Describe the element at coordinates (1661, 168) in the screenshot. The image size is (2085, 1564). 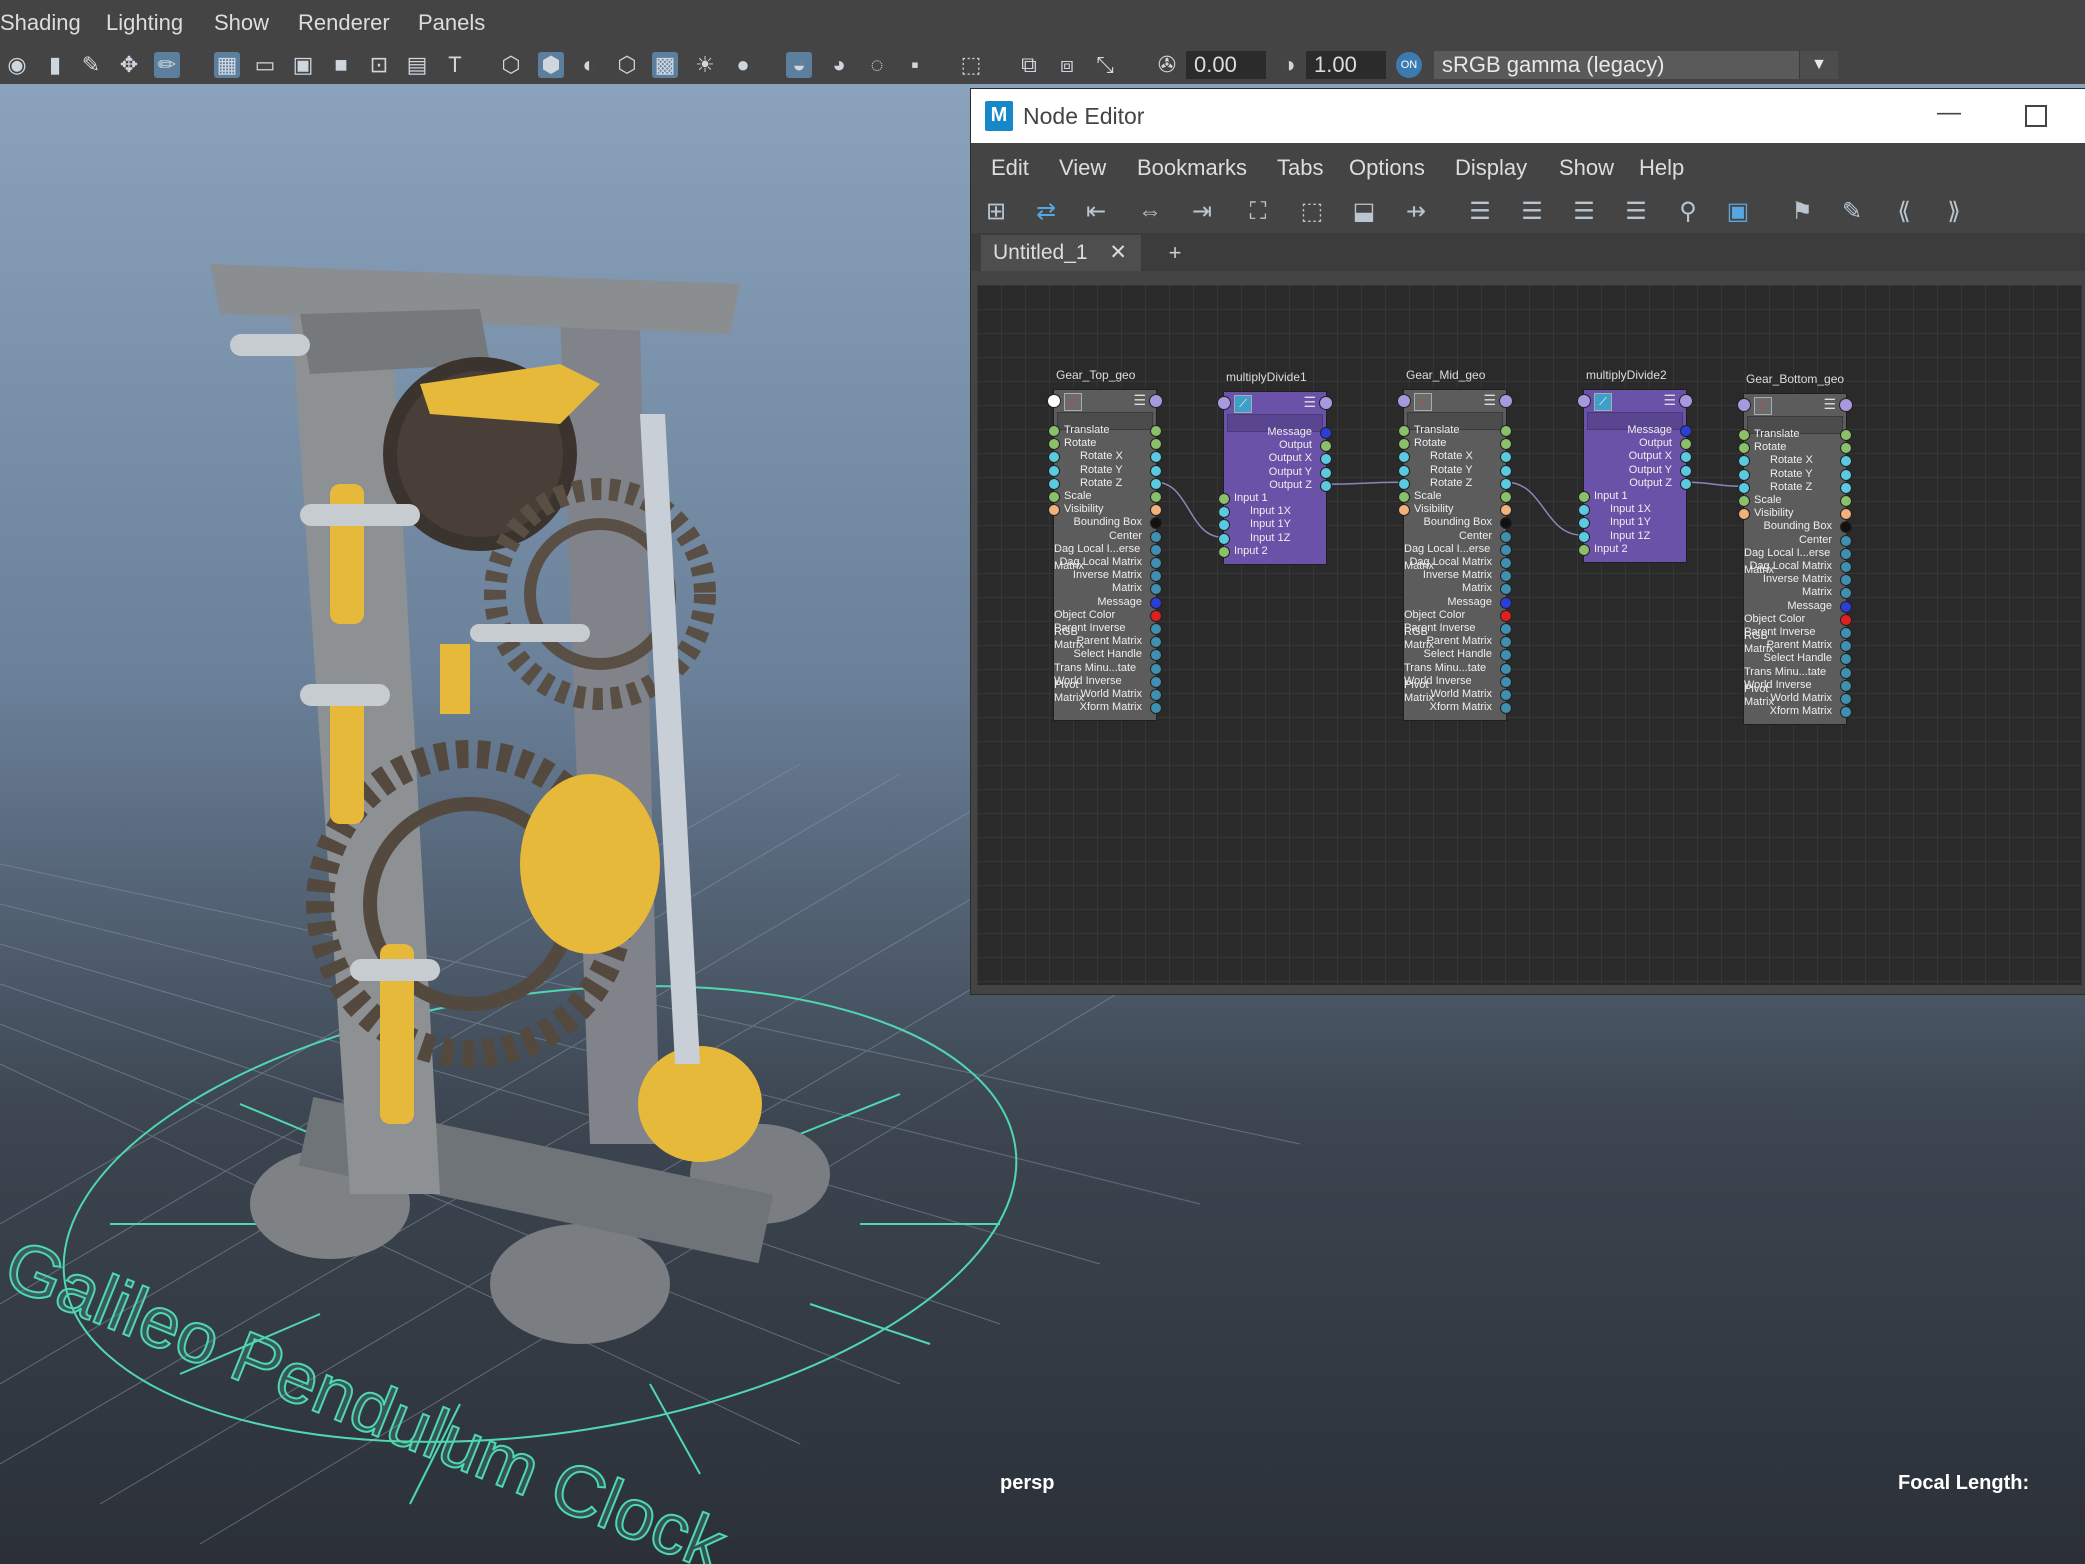
I see `ne-menu-help: Help` at that location.